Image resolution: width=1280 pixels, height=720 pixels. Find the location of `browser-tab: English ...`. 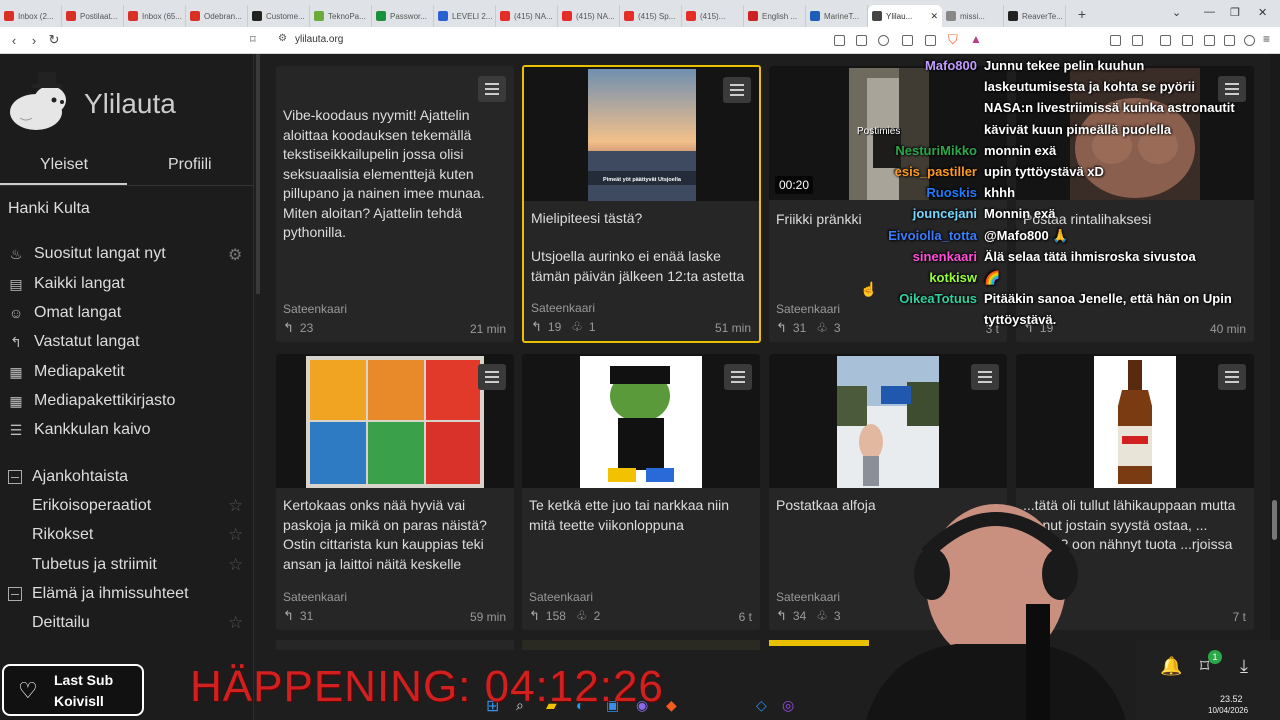

browser-tab: English ... is located at coordinates (775, 16).